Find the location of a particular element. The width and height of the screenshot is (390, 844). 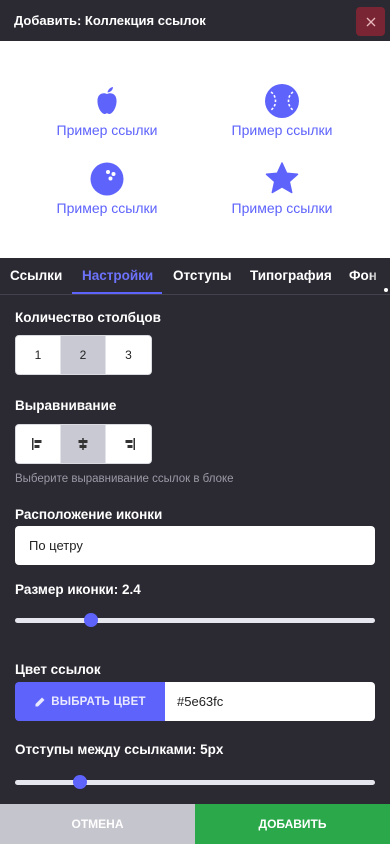

tab-links: Ссылки is located at coordinates (36, 275).